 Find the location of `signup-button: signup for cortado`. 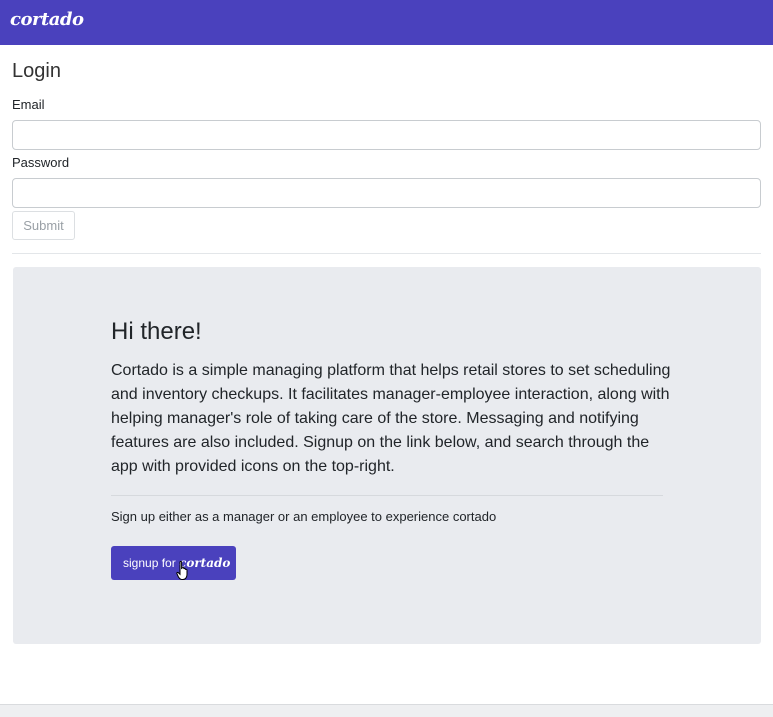

signup-button: signup for cortado is located at coordinates (173, 563).